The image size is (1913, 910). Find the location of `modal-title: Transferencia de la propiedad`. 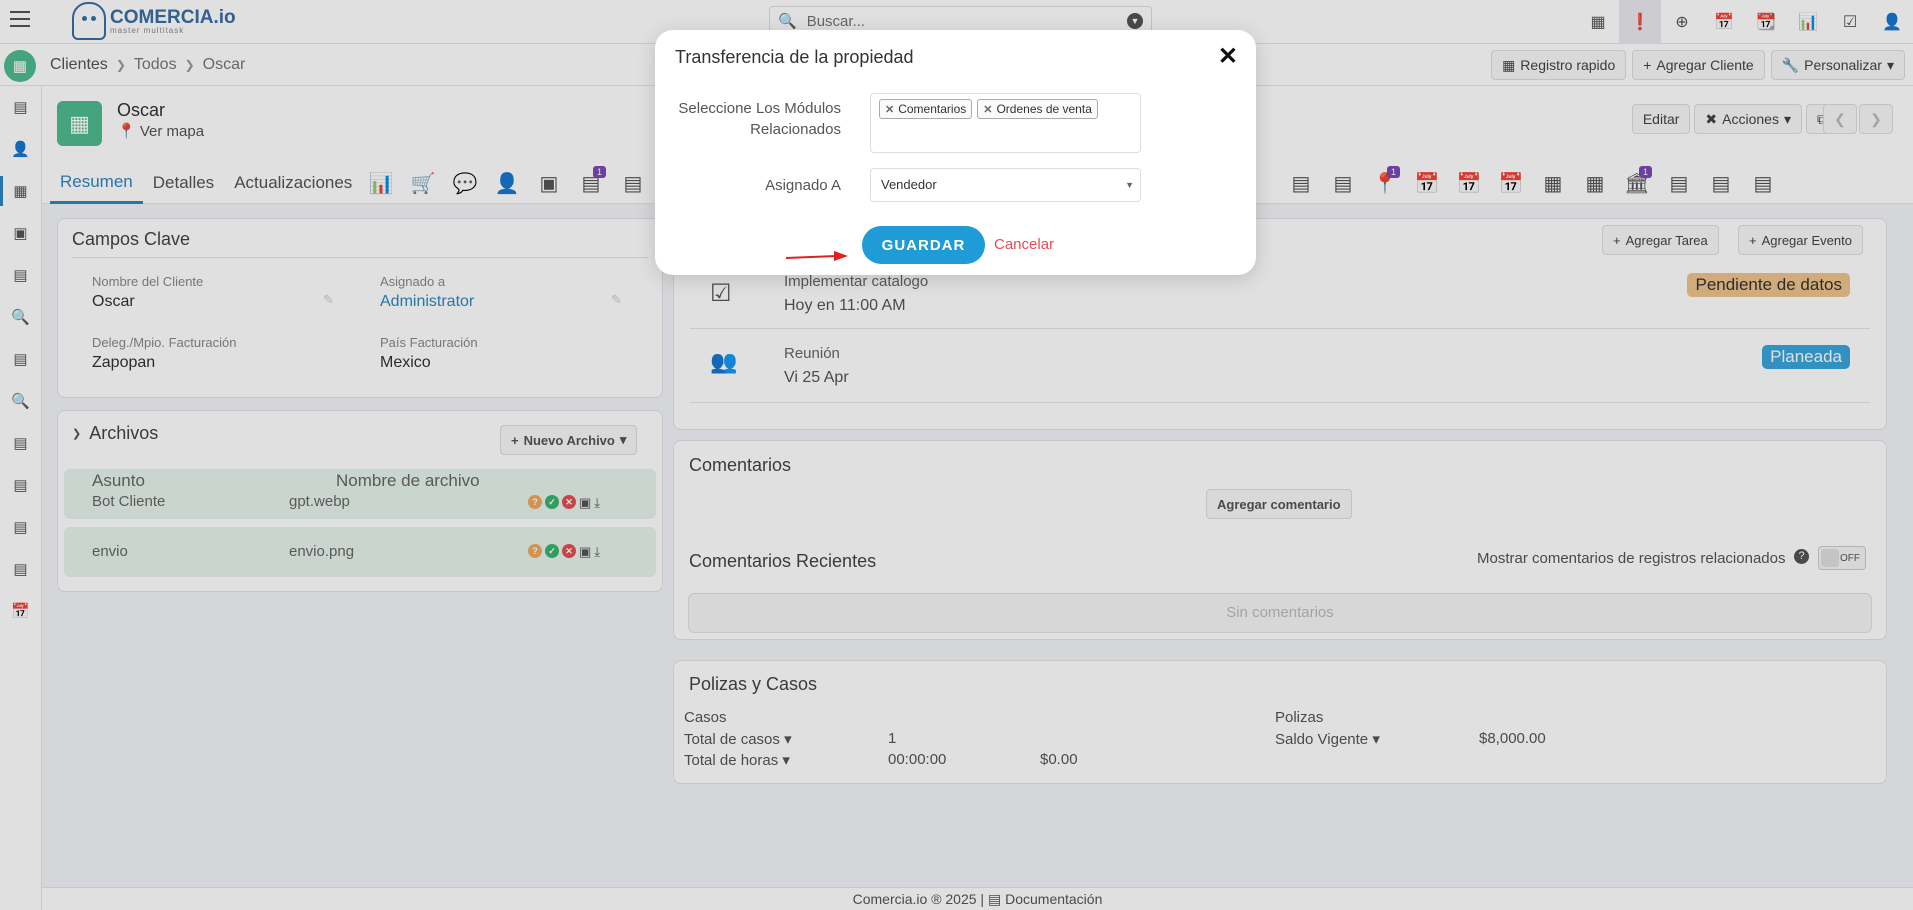

modal-title: Transferencia de la propiedad is located at coordinates (794, 57).